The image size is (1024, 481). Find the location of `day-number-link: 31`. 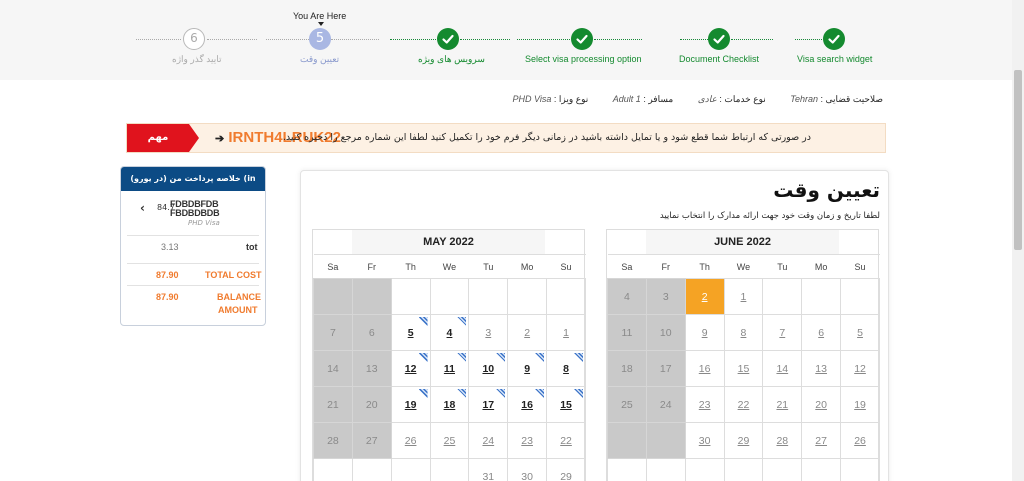

day-number-link: 31 is located at coordinates (488, 476).